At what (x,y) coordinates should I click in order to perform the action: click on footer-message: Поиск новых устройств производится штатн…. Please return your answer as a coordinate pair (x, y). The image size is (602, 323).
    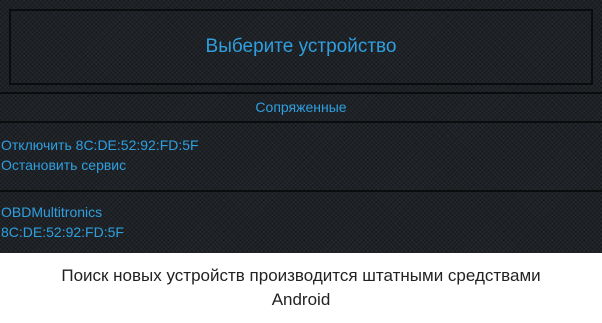
    Looking at the image, I should click on (301, 287).